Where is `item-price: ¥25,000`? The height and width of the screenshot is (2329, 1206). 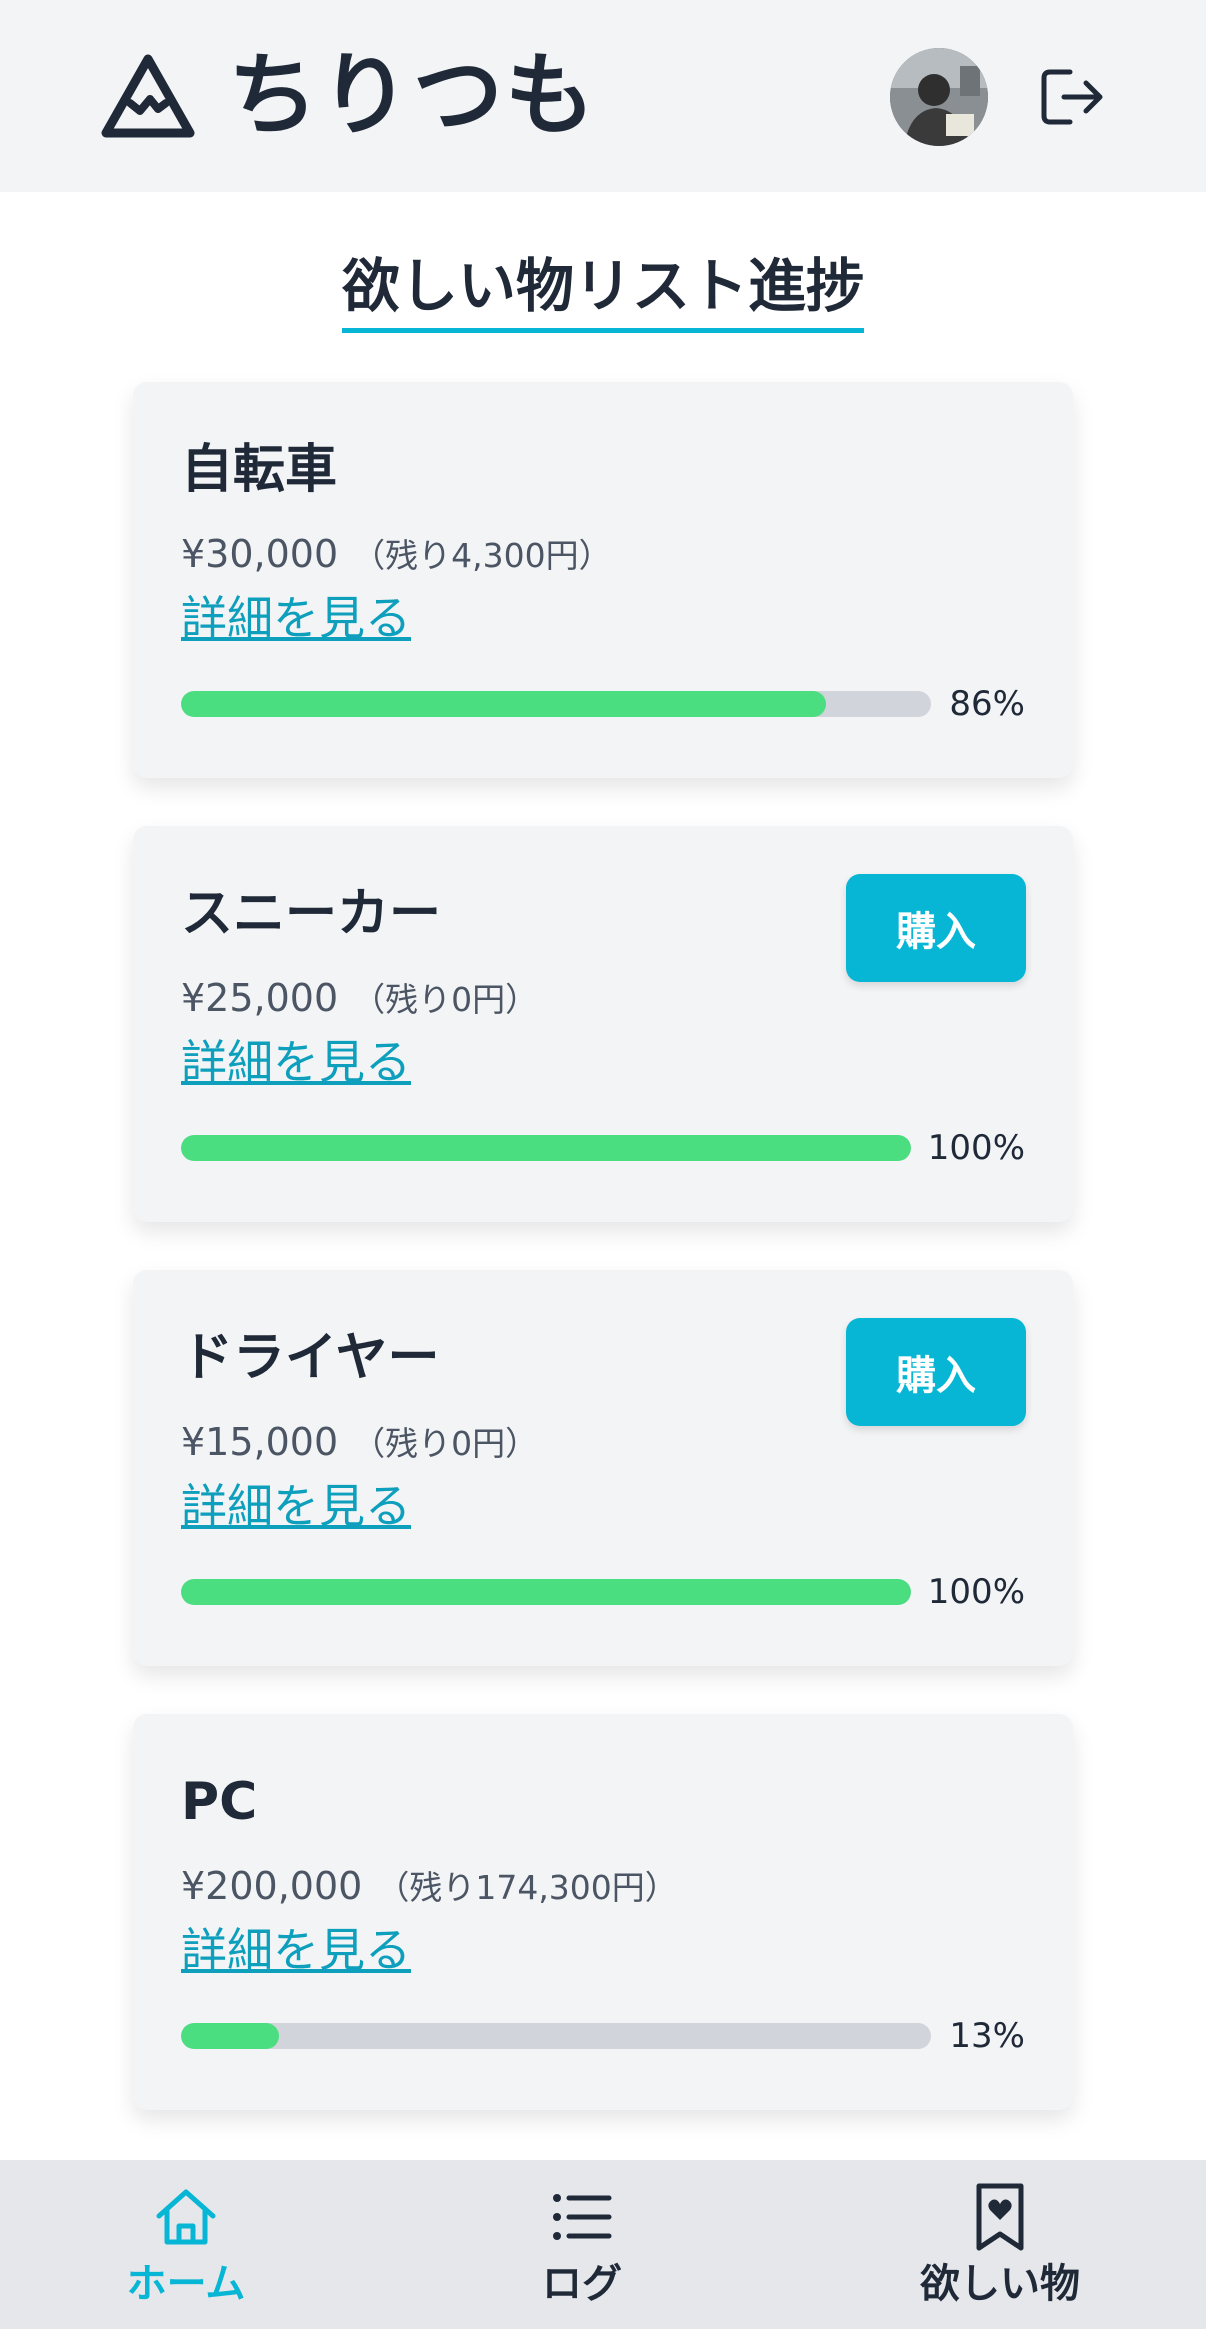 item-price: ¥25,000 is located at coordinates (260, 998).